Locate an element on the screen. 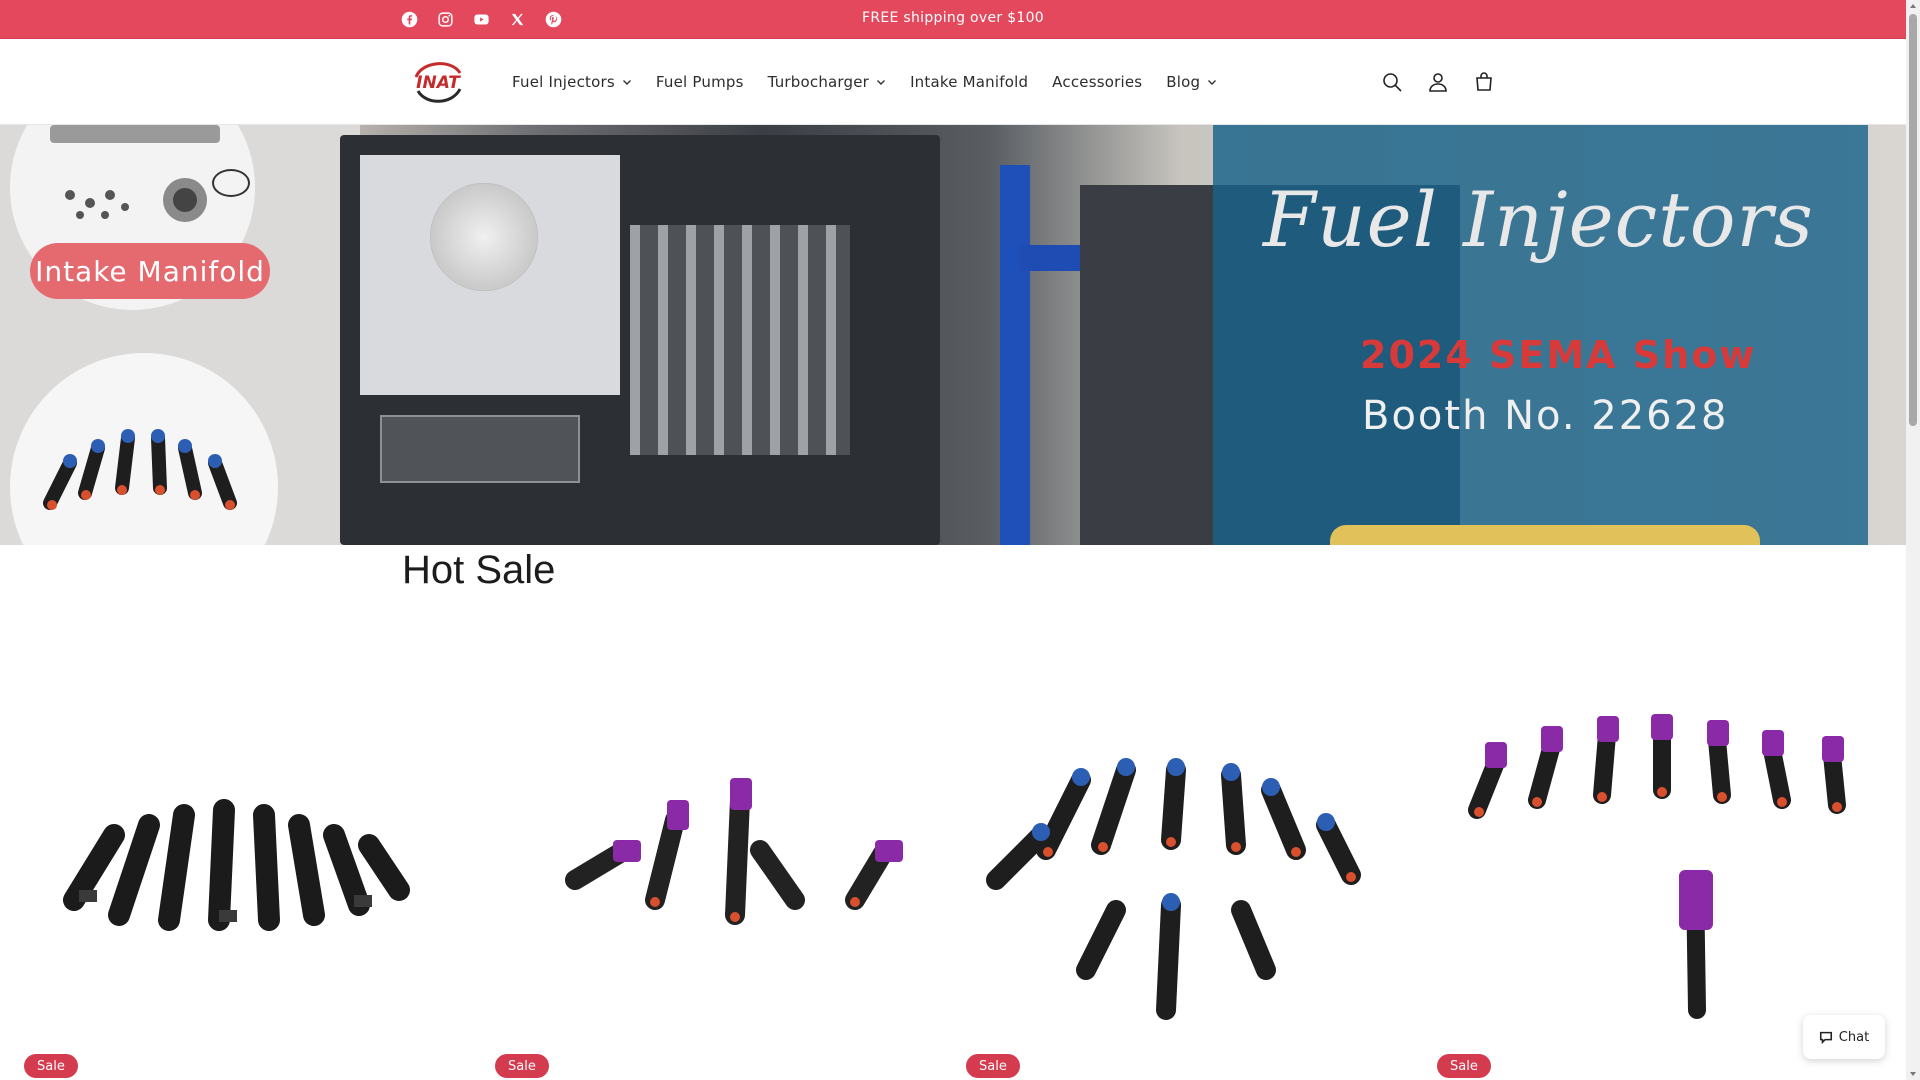 This screenshot has width=1920, height=1080. scrollbar-thumb is located at coordinates (1913, 220).